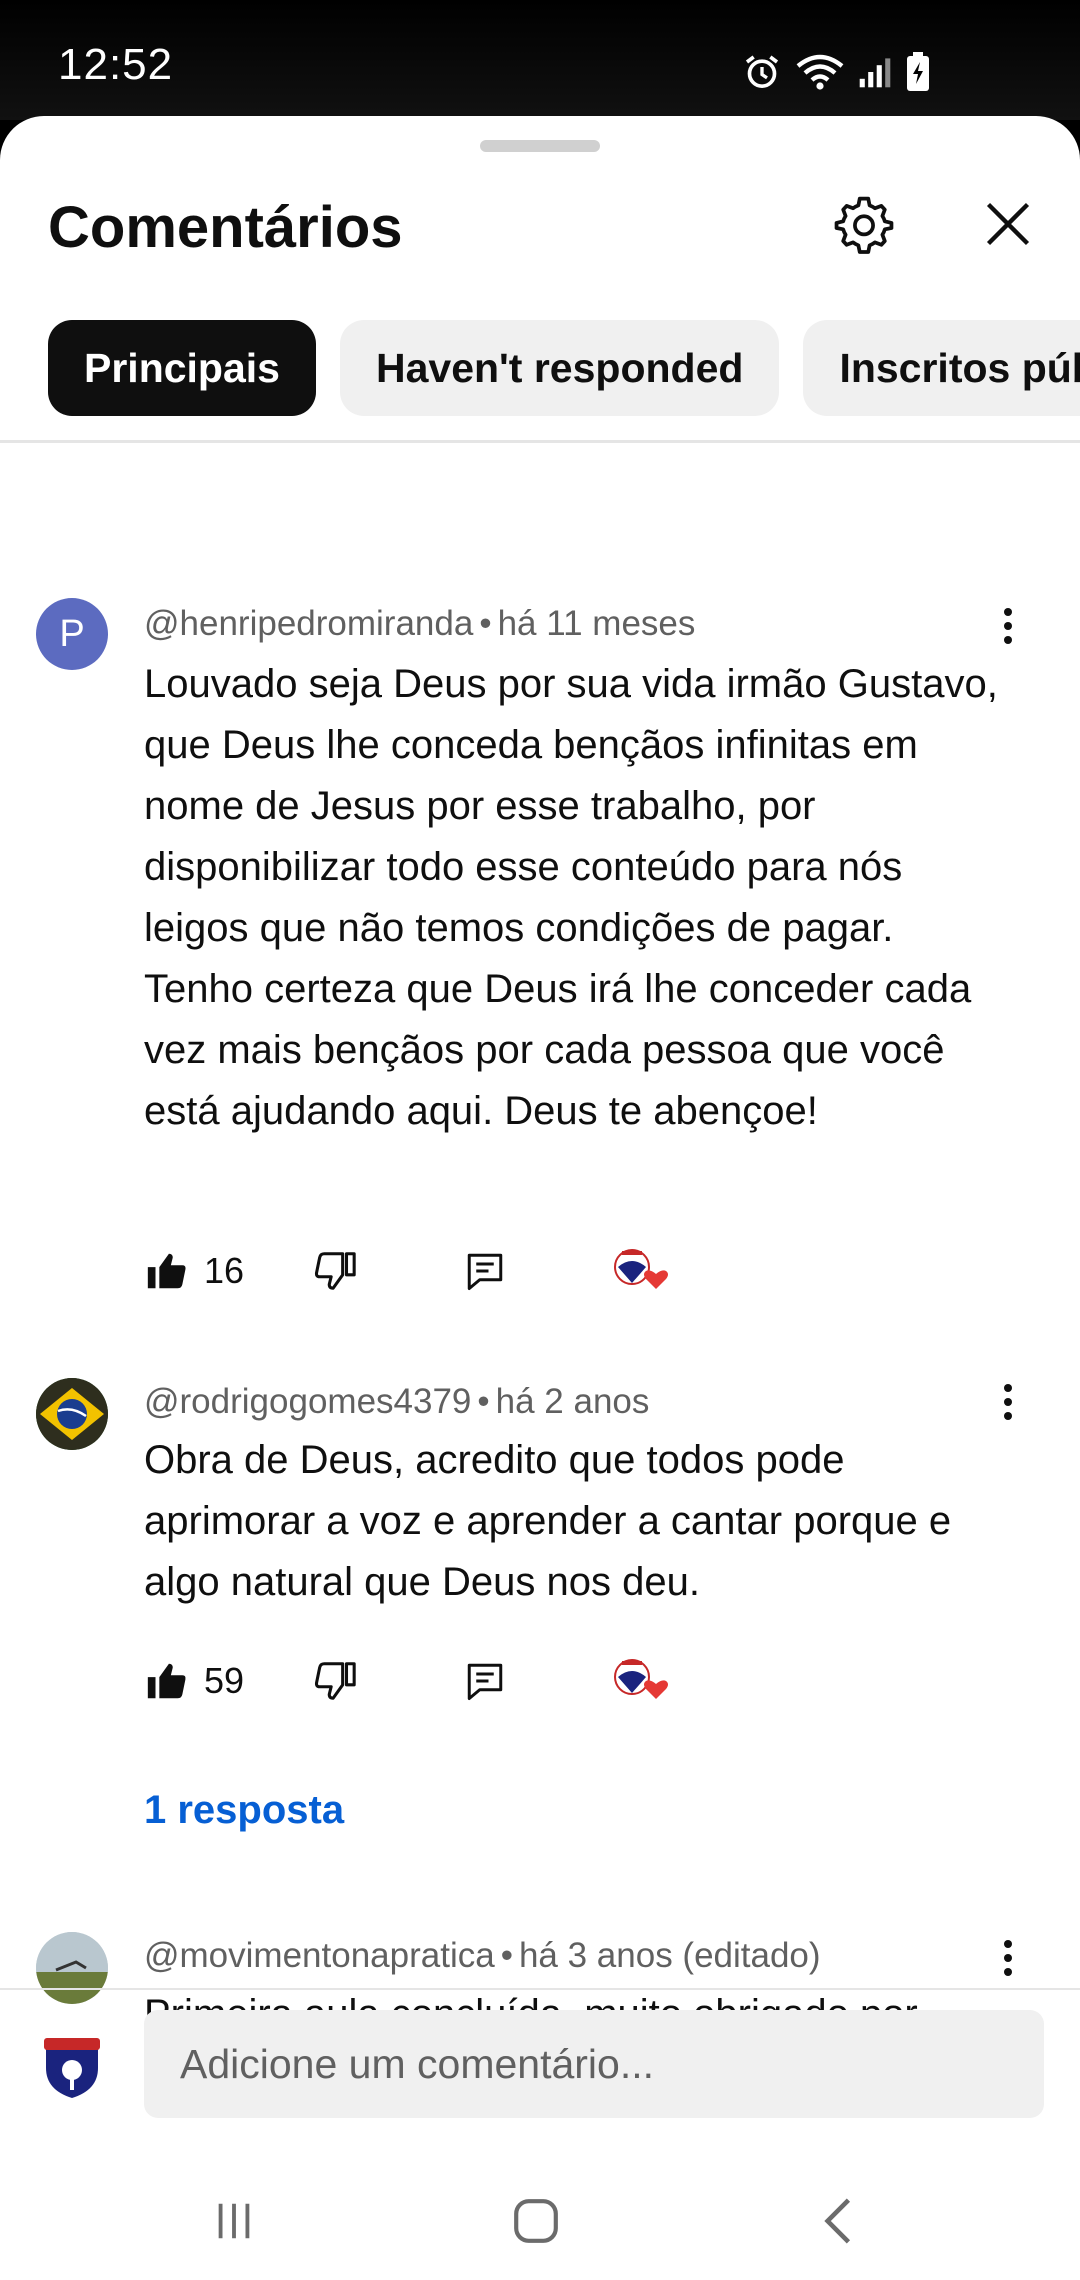 This screenshot has height=2280, width=1080. I want to click on close-icon, so click(1008, 224).